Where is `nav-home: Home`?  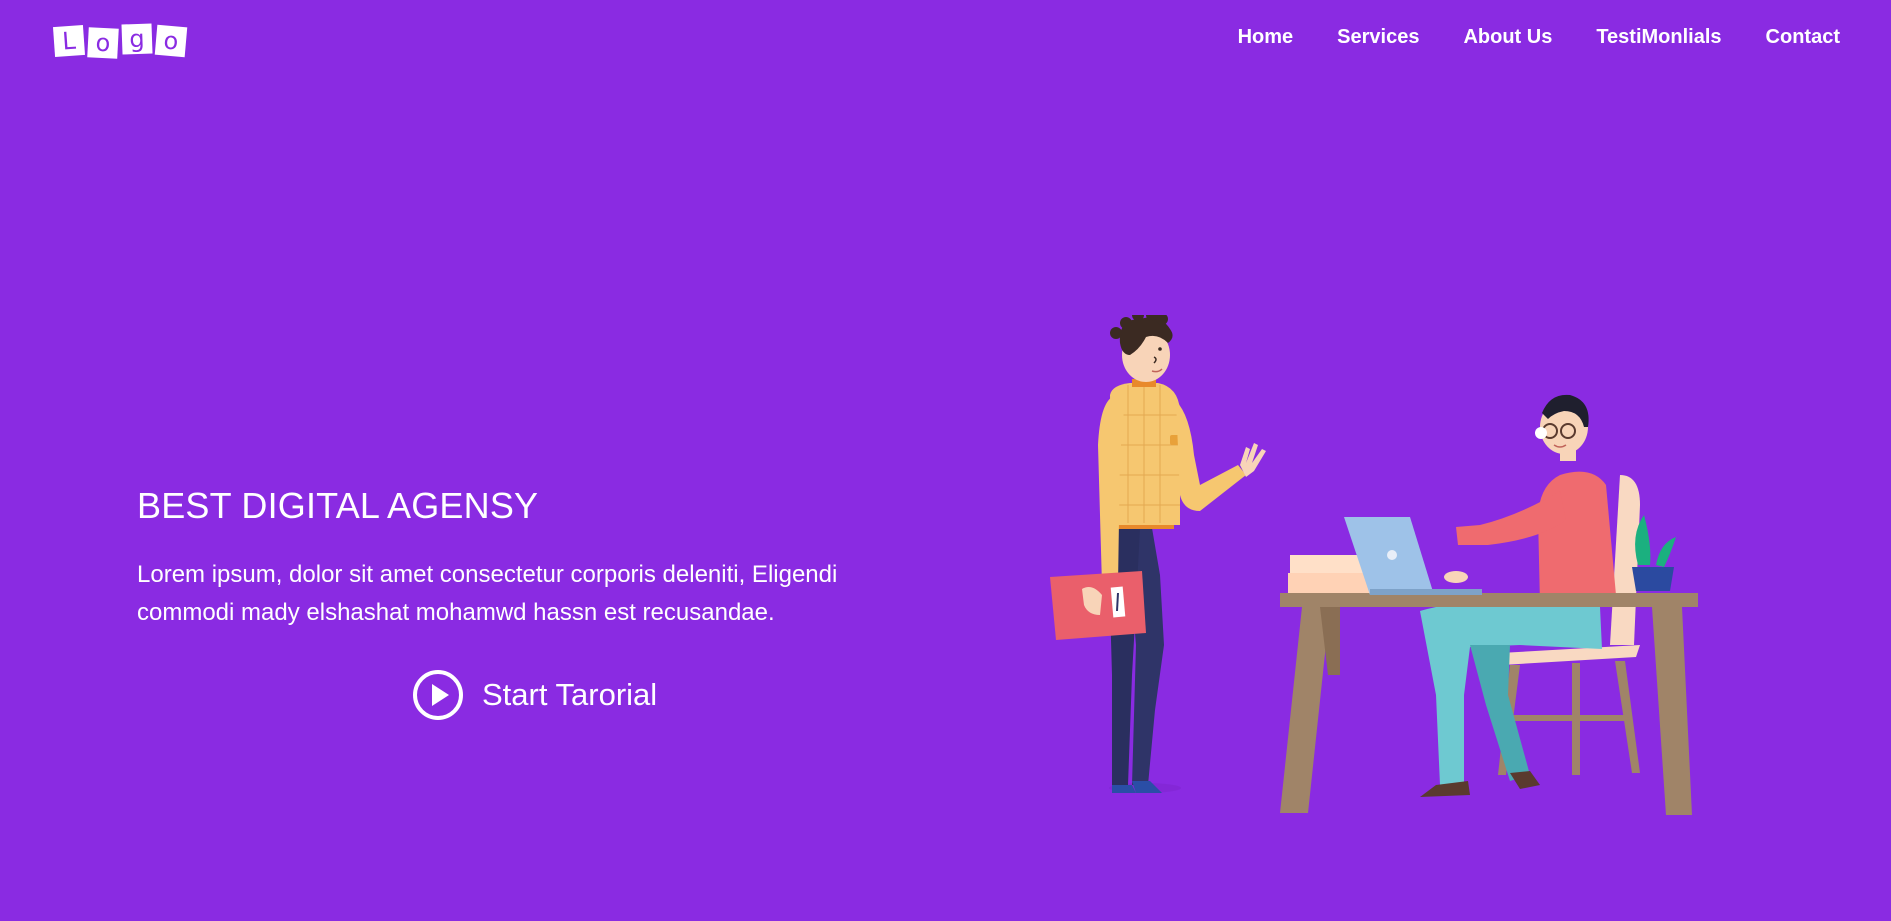 nav-home: Home is located at coordinates (1266, 37).